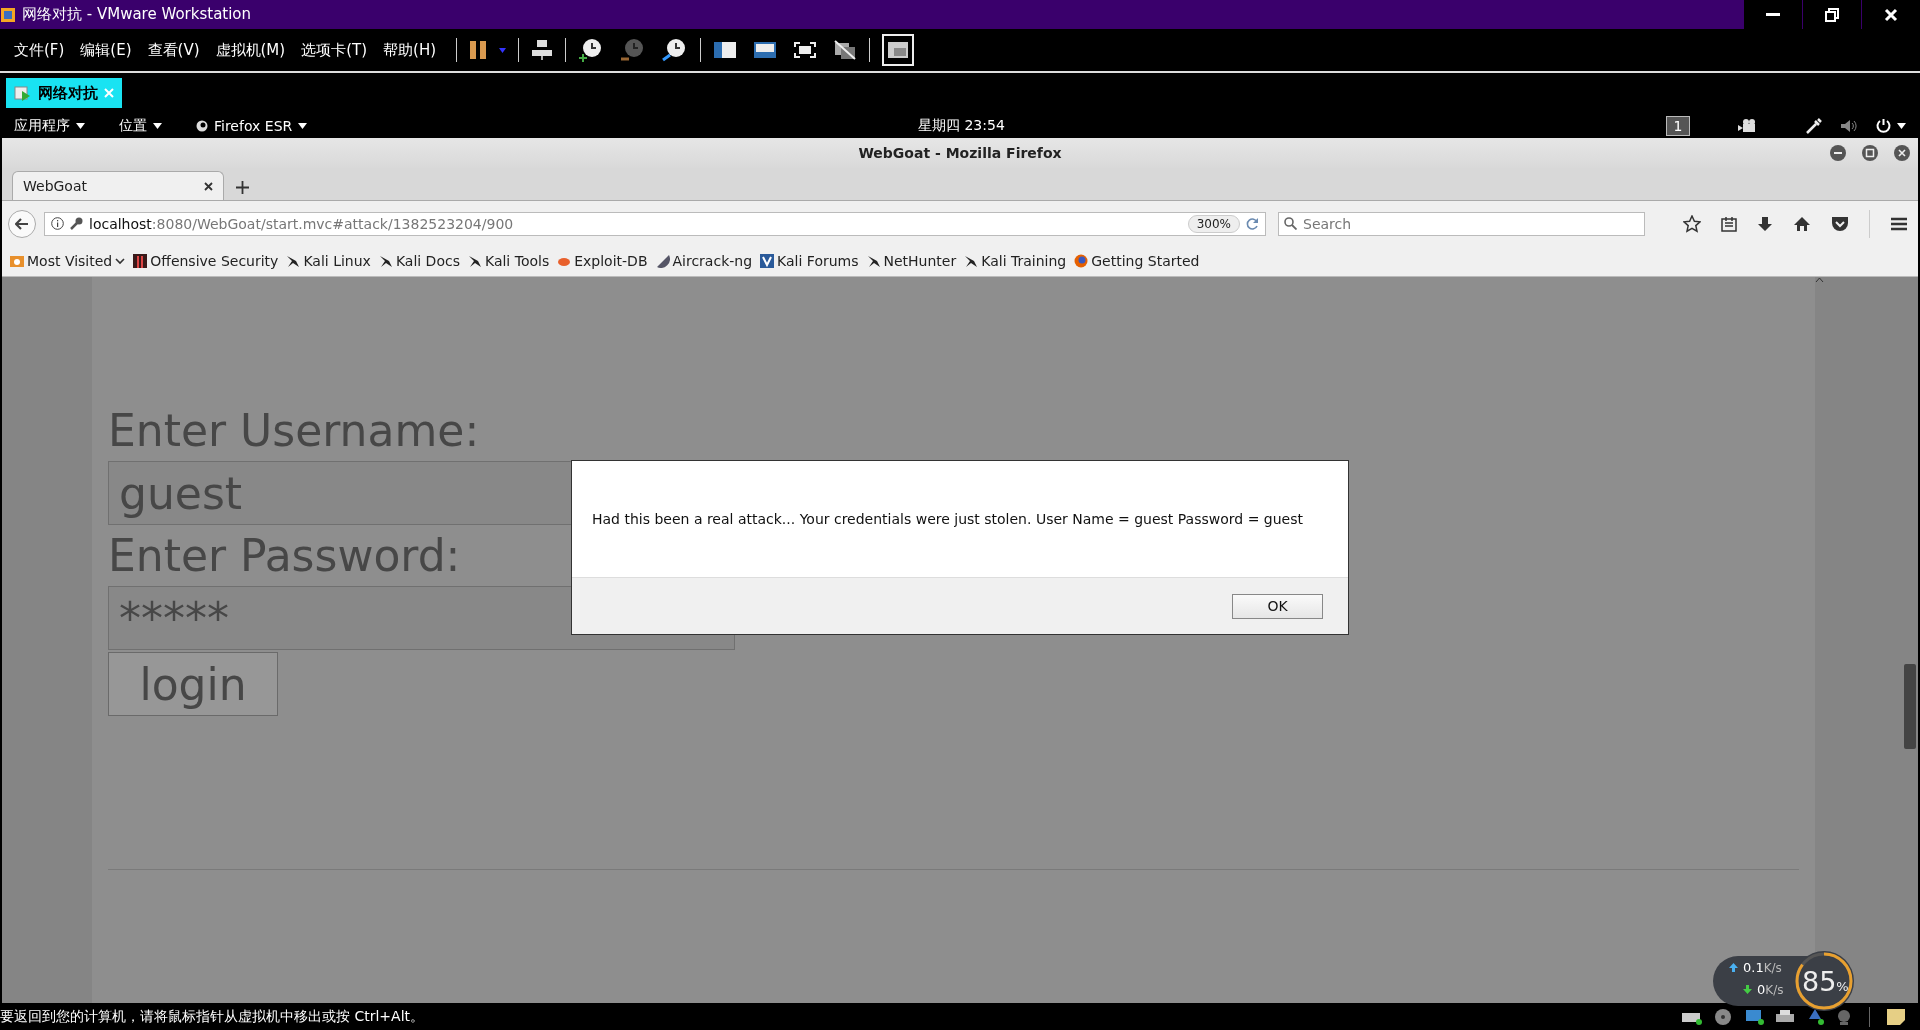 The height and width of the screenshot is (1030, 1920). Describe the element at coordinates (1277, 606) in the screenshot. I see `ok-button: OK` at that location.